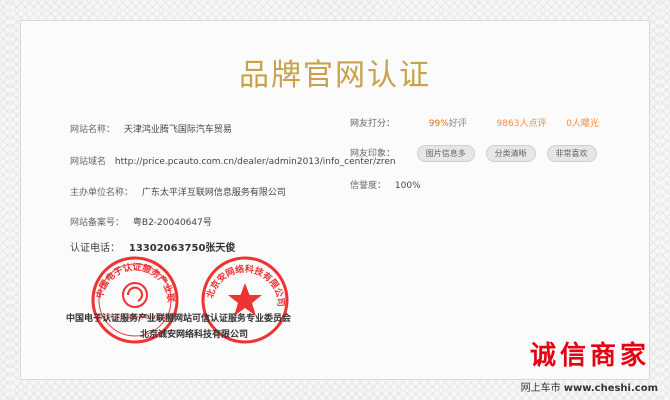 This screenshot has width=670, height=400. Describe the element at coordinates (93, 130) in the screenshot. I see `site-name-label: 网站名称：` at that location.